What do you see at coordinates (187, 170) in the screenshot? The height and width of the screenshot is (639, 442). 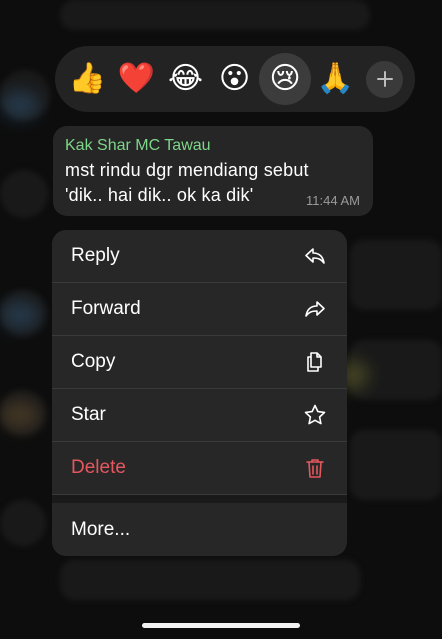 I see `message-text-line: mst rindu dgr mendiang sebut` at bounding box center [187, 170].